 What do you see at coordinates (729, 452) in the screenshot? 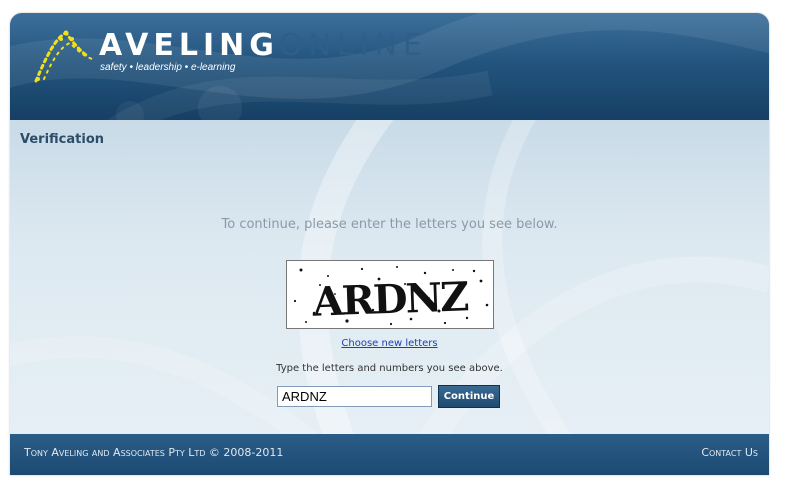
I see `contact-us-link: Contact Us` at bounding box center [729, 452].